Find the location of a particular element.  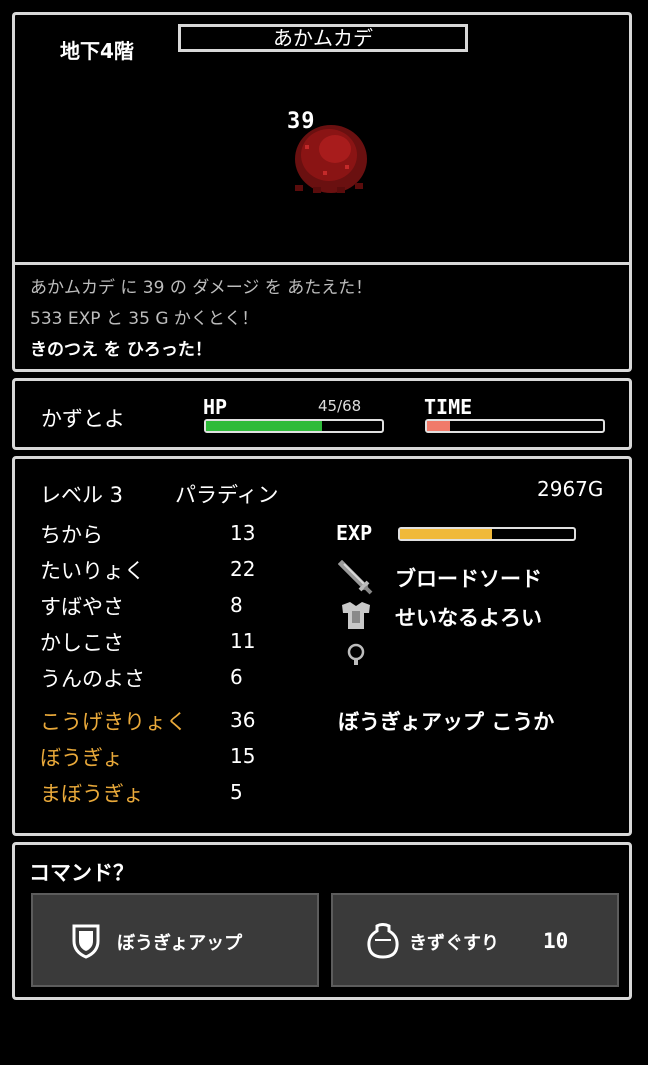

floor-label: 地下4階 is located at coordinates (97, 51).